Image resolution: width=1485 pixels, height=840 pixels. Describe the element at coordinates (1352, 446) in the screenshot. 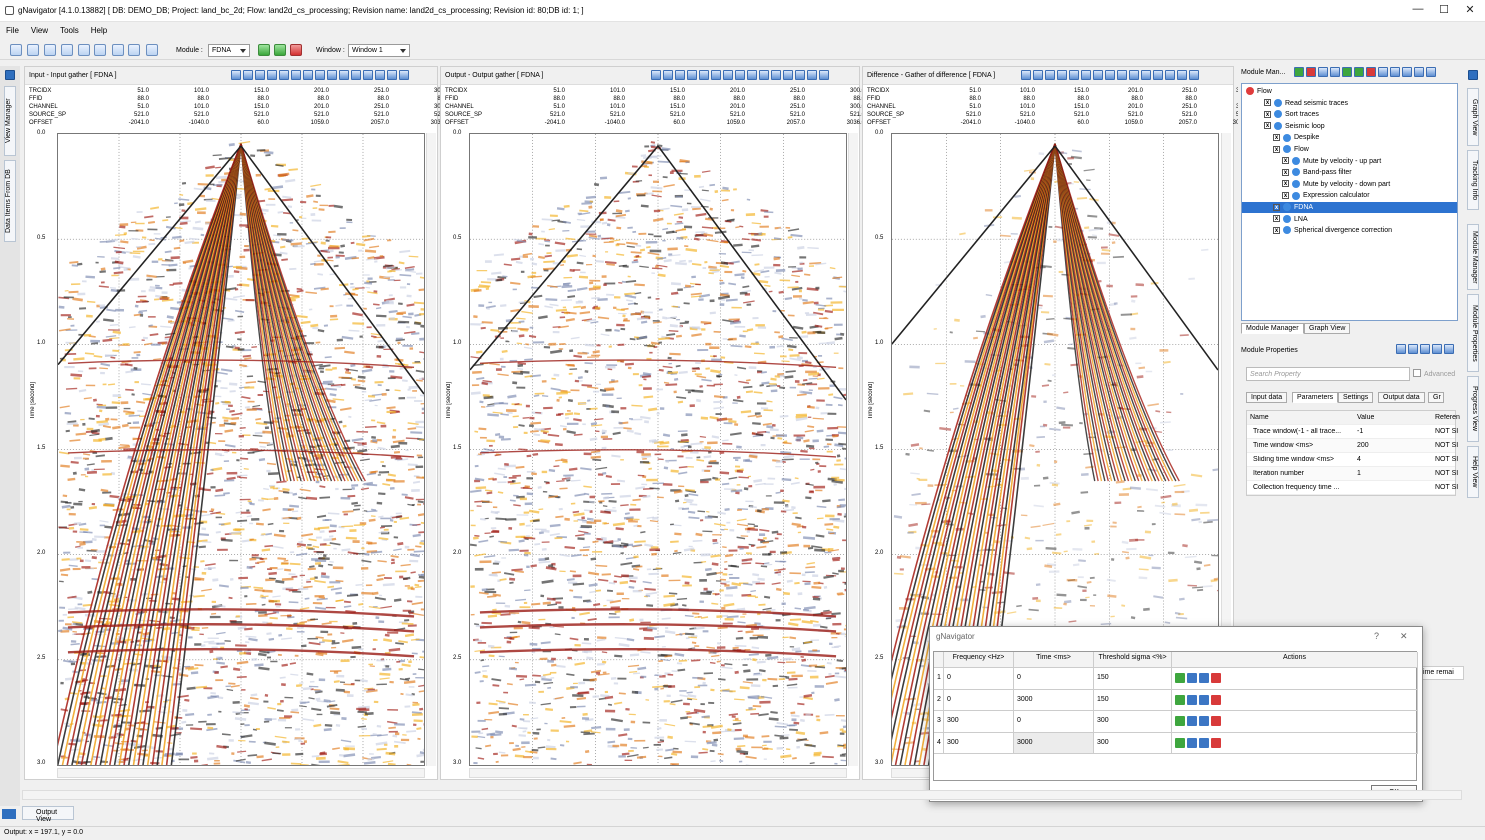

I see `table-row: Time window <ms> 200 NOT SI` at that location.